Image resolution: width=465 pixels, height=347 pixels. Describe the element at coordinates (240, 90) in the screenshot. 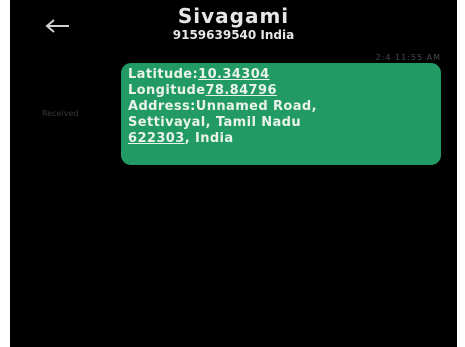

I see `longitude-link: 78.84796` at that location.